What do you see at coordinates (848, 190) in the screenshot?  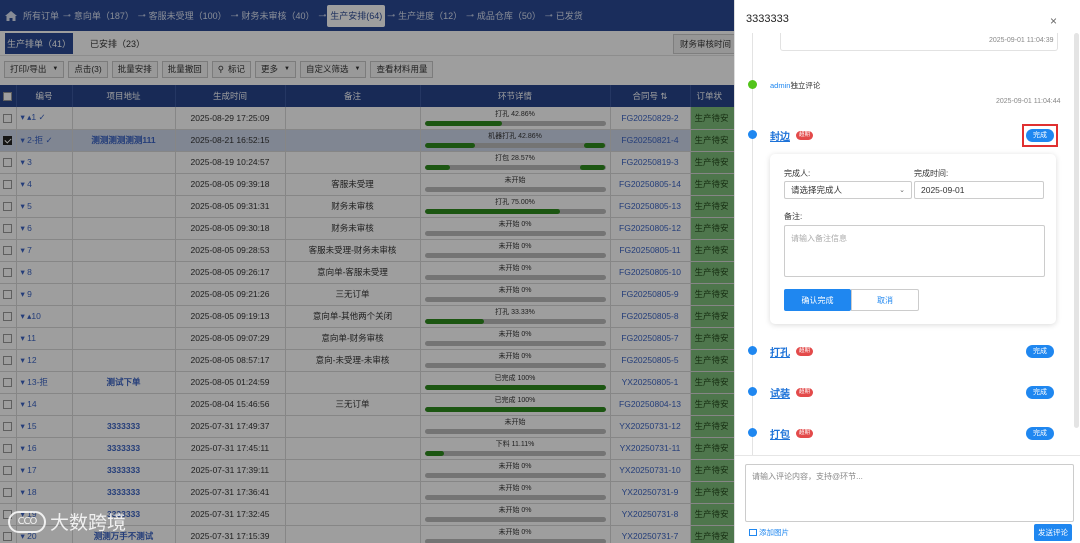 I see `completer-select: 请选择完成人 ⌄` at bounding box center [848, 190].